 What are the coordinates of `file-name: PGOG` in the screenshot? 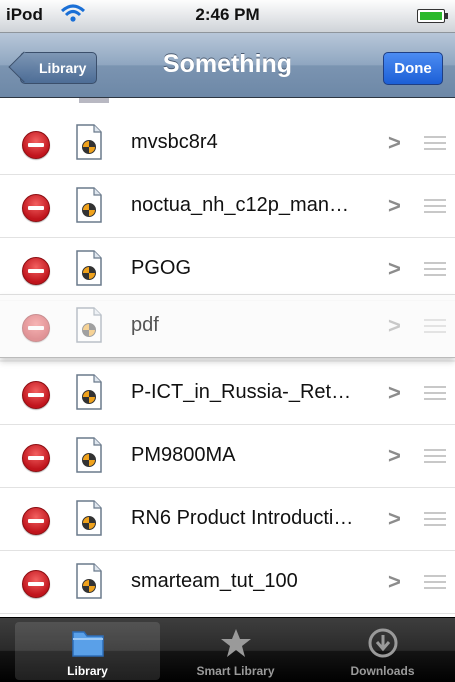 It's located at (161, 268).